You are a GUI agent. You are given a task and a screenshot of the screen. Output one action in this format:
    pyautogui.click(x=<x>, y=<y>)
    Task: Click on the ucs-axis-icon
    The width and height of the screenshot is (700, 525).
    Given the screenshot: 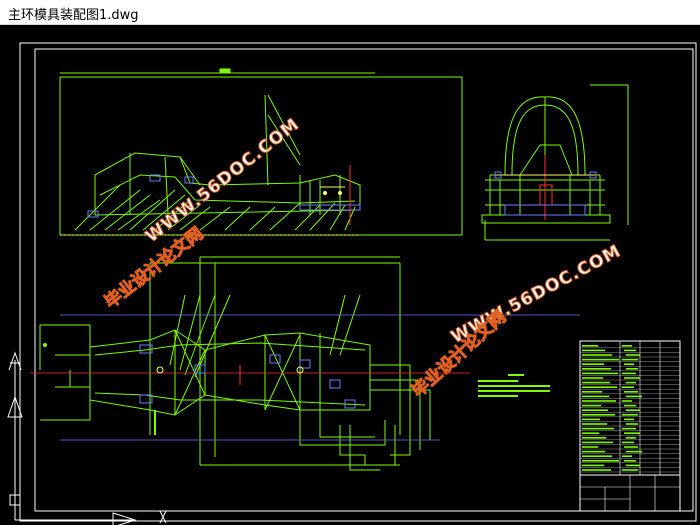 What is the action you would take?
    pyautogui.click(x=87, y=438)
    